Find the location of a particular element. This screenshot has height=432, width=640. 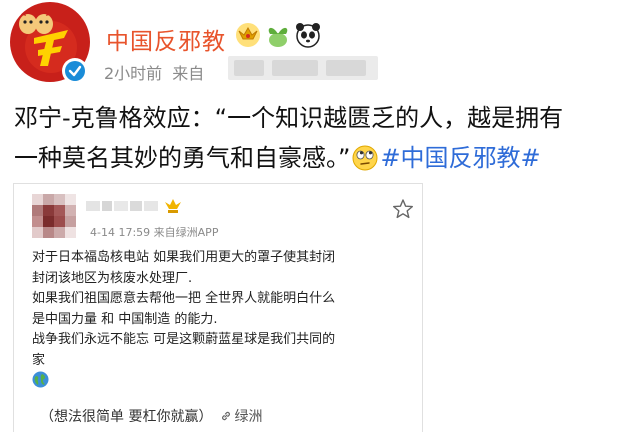

link-icon is located at coordinates (226, 416).